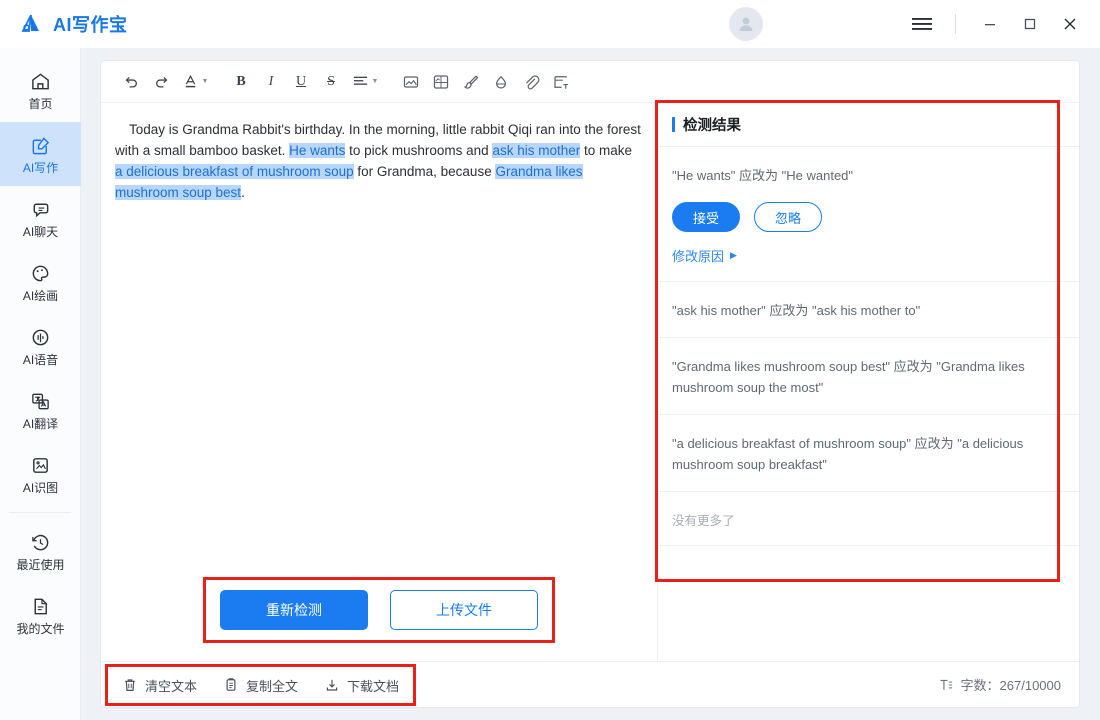 The image size is (1100, 720). What do you see at coordinates (40, 295) in the screenshot?
I see `sidebar-item-label: AI绘画` at bounding box center [40, 295].